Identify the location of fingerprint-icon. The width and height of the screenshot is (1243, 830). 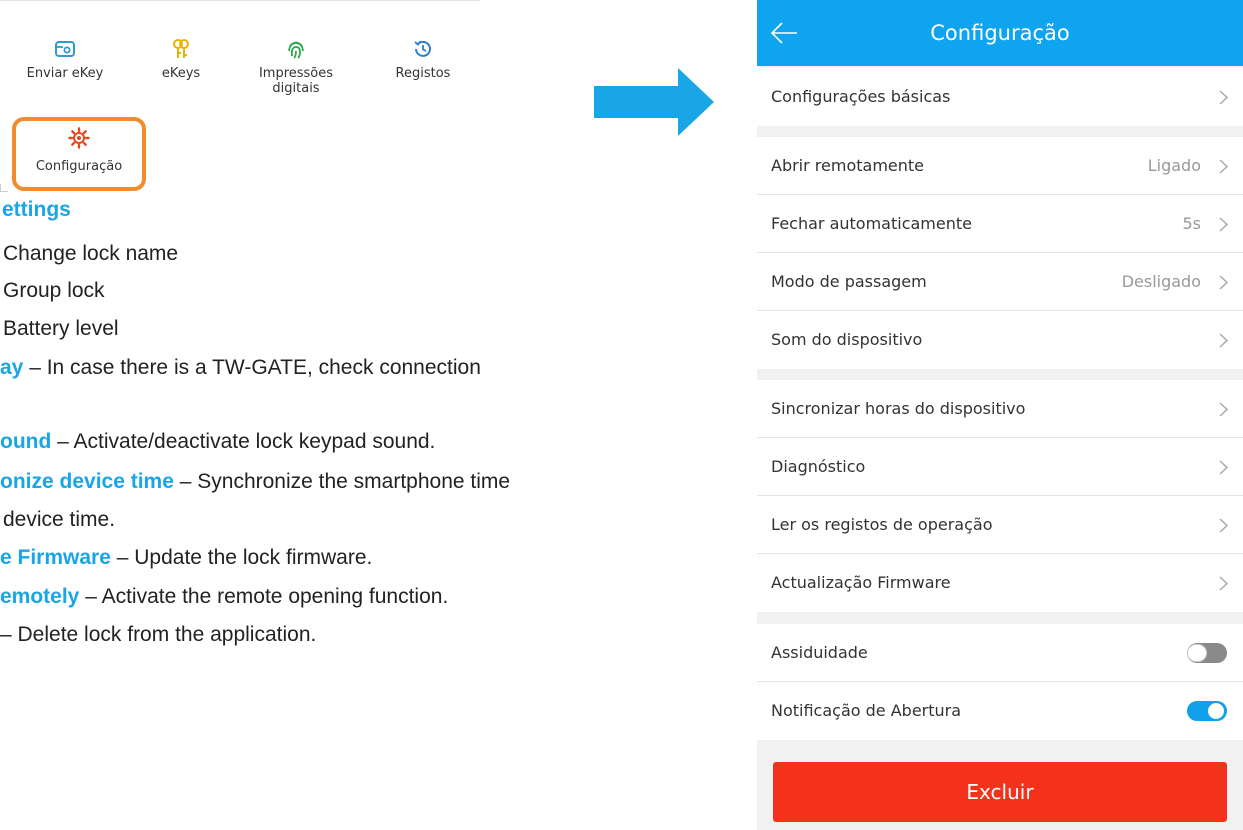
(296, 50).